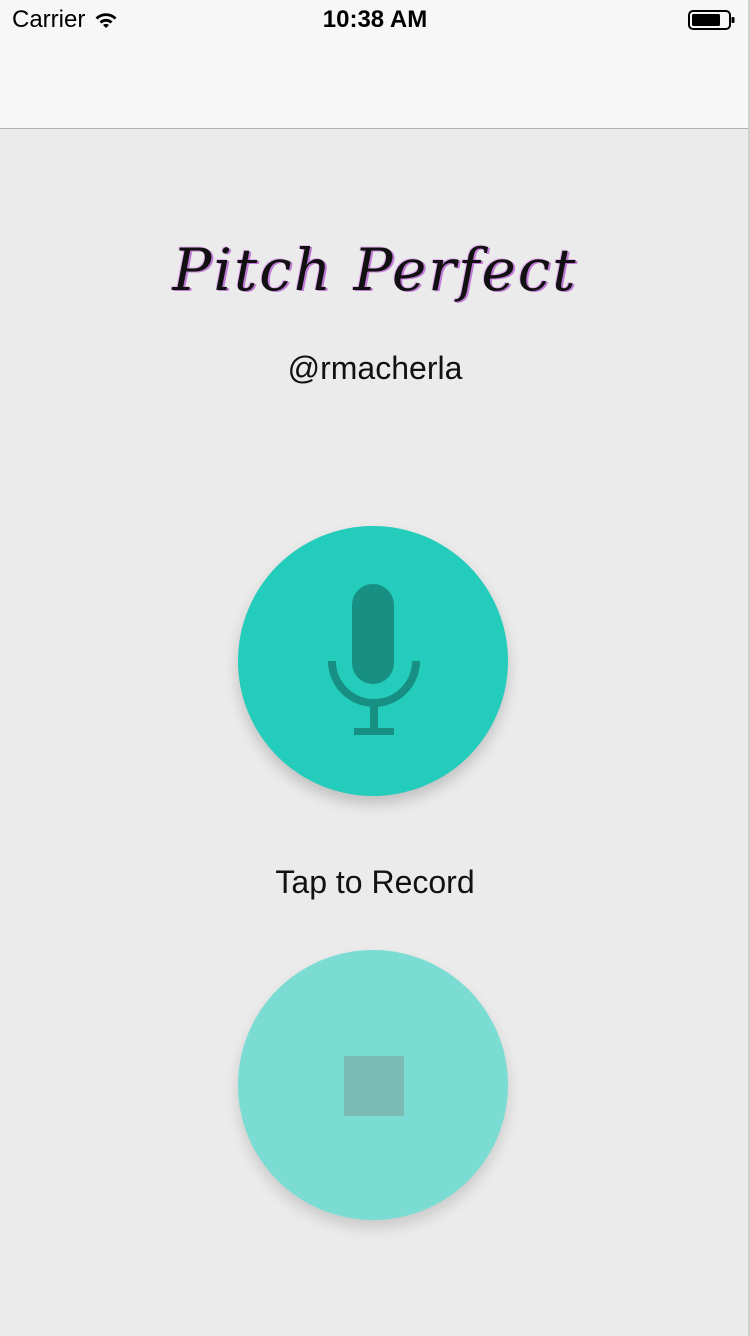 The width and height of the screenshot is (750, 1336). I want to click on battery-icon, so click(711, 20).